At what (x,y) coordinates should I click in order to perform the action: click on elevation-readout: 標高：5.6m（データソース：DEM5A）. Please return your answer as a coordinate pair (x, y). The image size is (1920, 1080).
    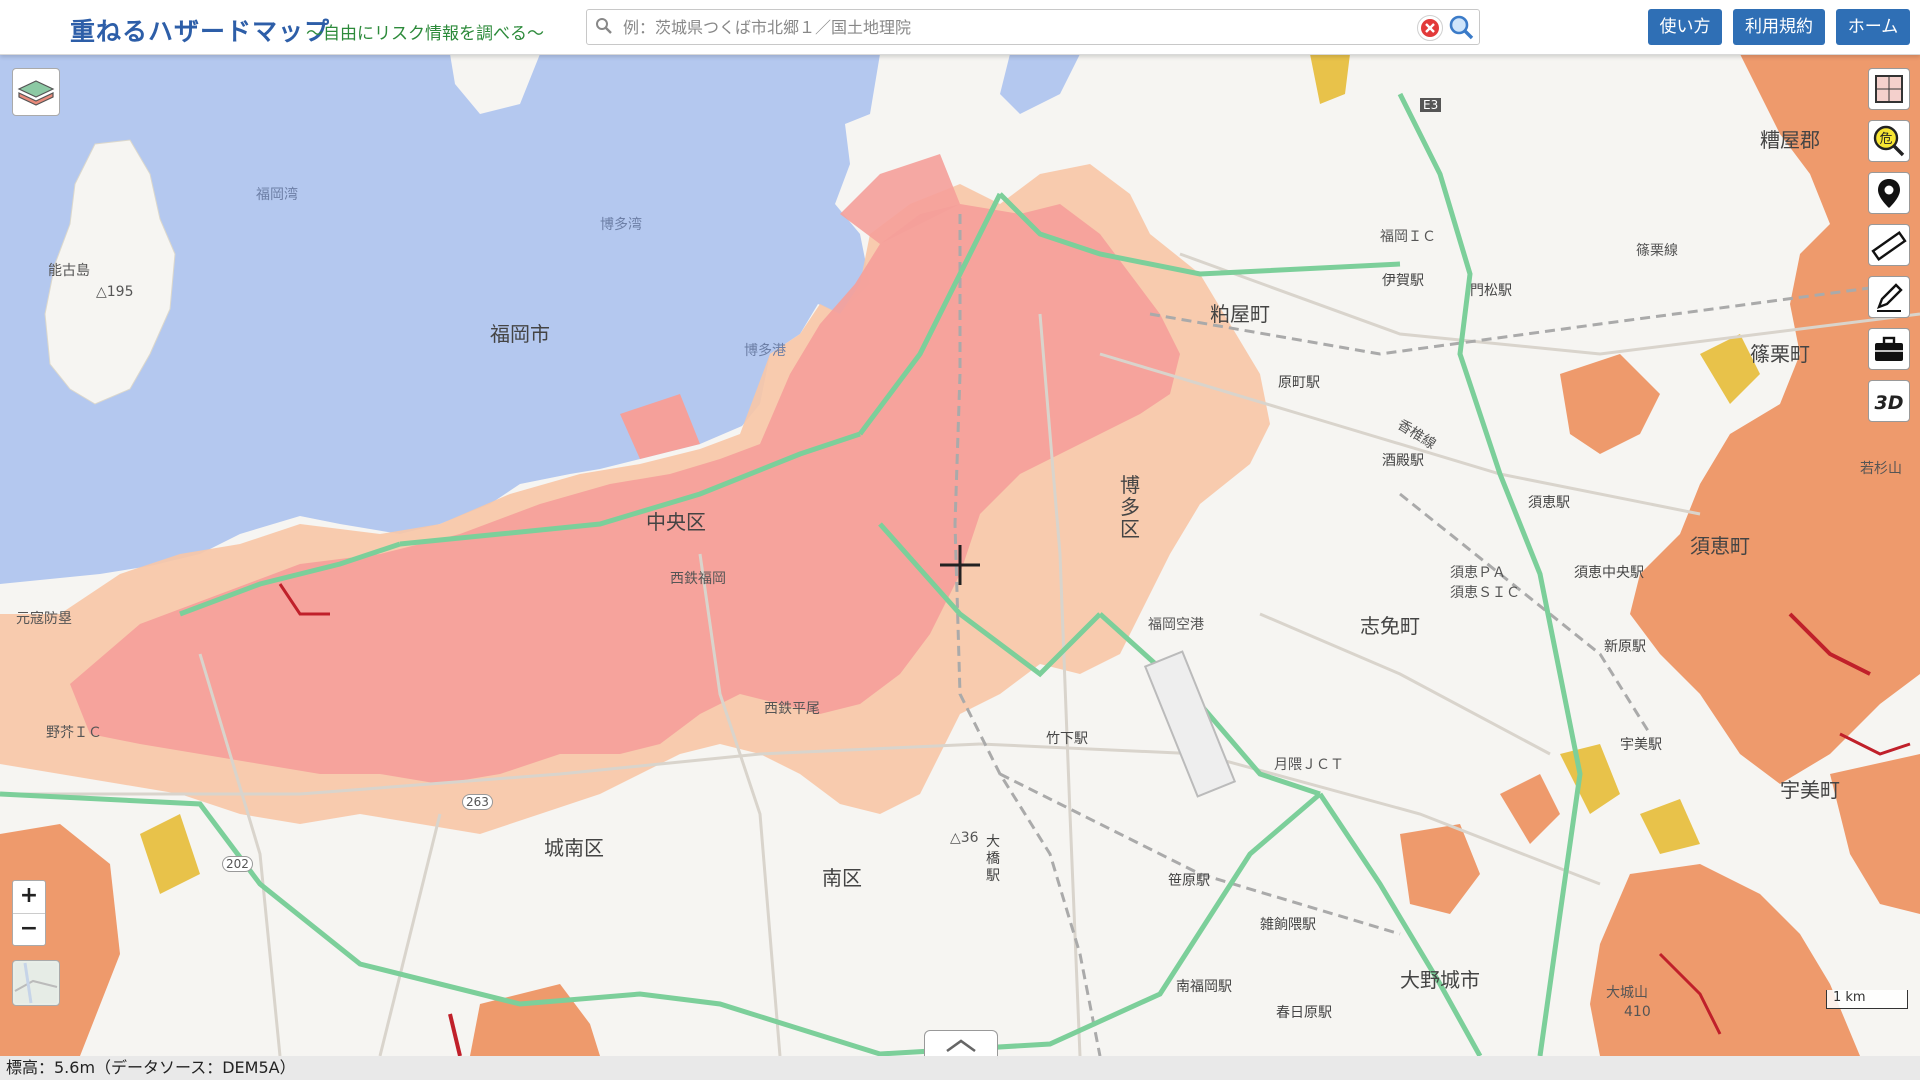
    Looking at the image, I should click on (151, 1067).